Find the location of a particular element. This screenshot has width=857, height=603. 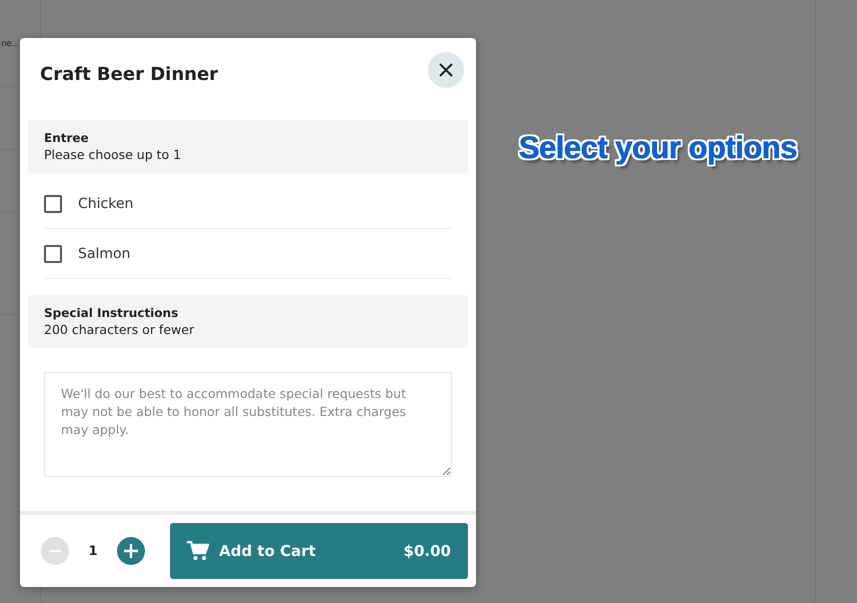

option-label: Salmon is located at coordinates (104, 254).